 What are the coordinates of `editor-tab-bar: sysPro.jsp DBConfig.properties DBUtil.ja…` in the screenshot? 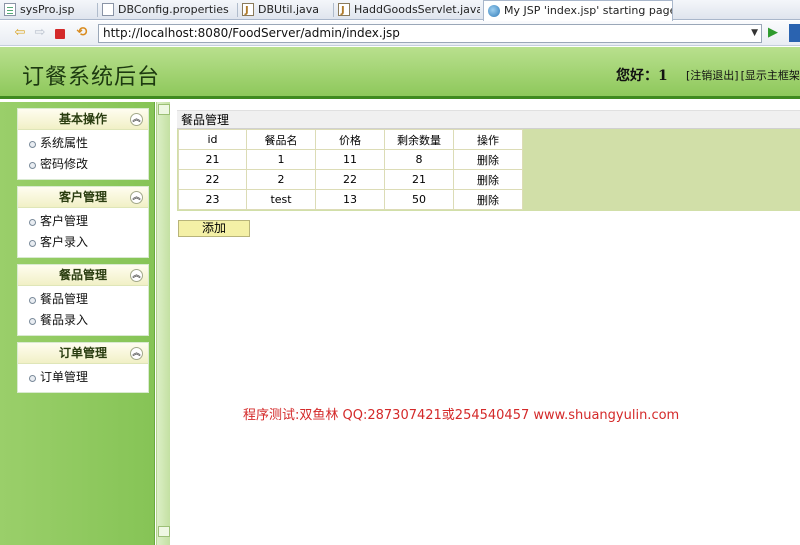 It's located at (400, 10).